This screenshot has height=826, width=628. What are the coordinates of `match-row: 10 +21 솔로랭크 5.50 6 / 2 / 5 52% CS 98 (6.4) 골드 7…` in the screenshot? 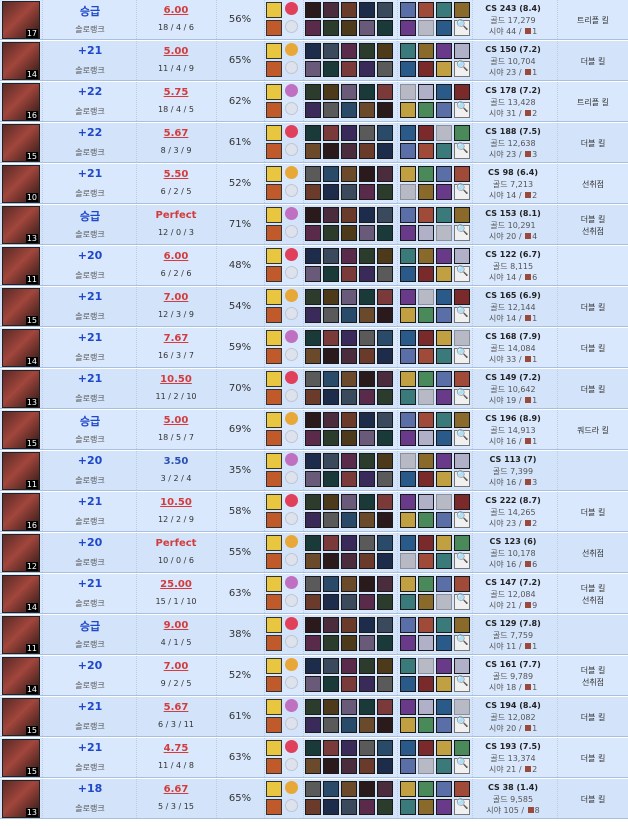 It's located at (314, 184).